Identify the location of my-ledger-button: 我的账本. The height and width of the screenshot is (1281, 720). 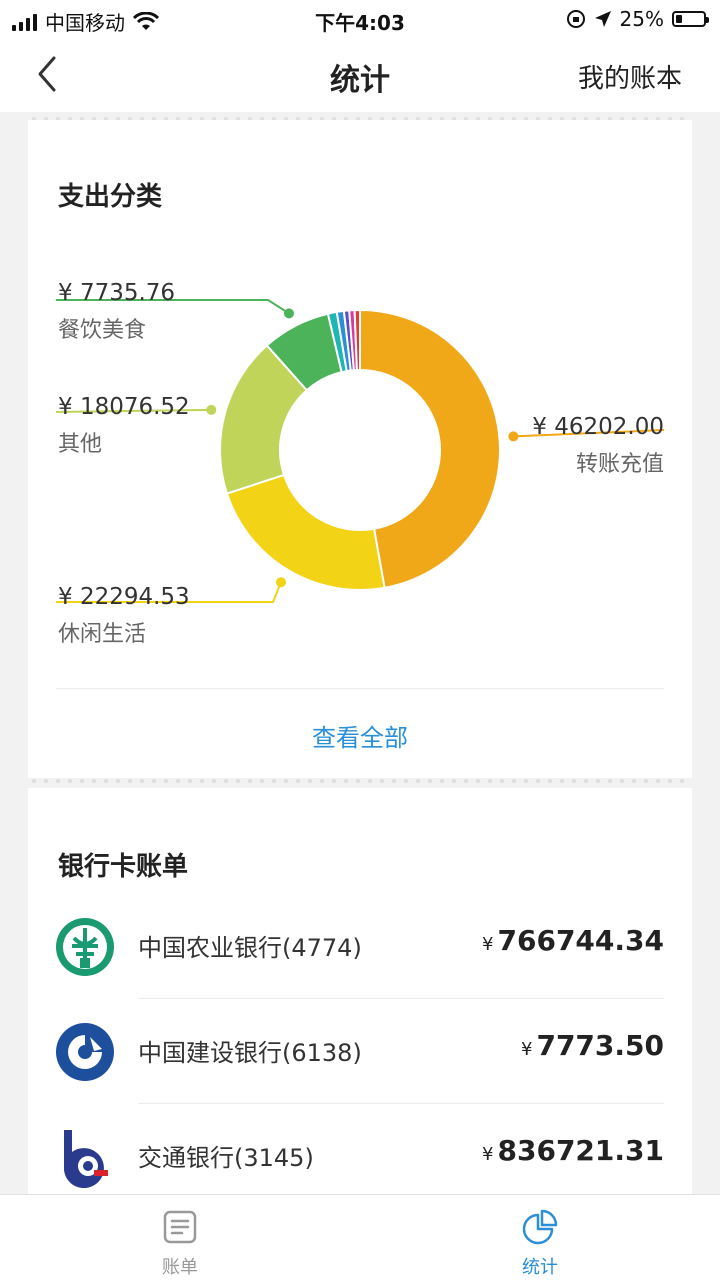
(630, 76).